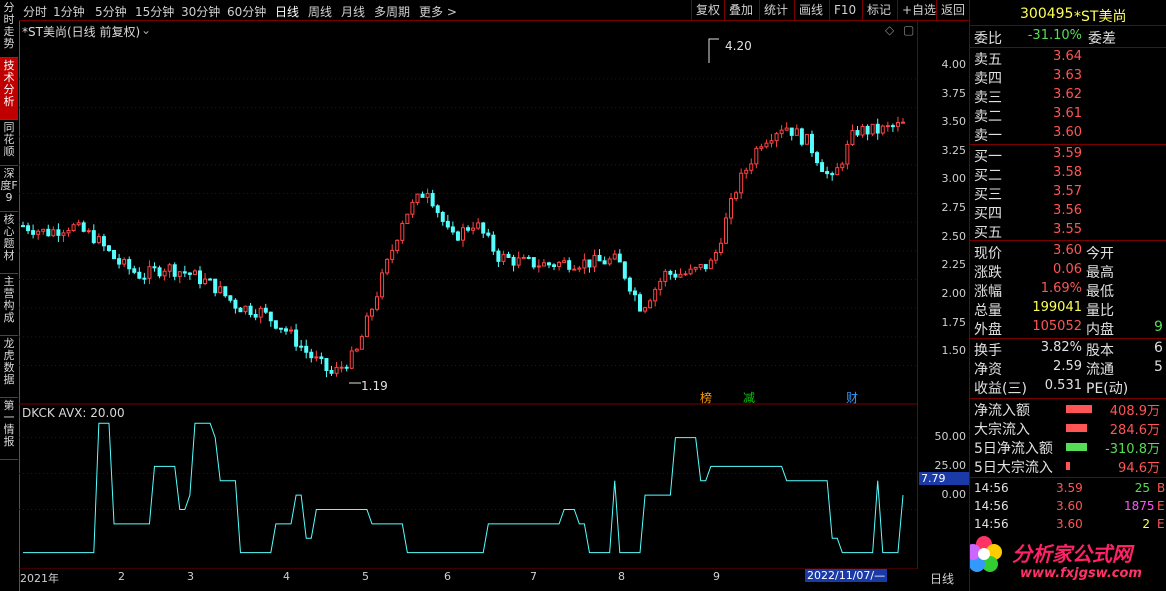 The width and height of the screenshot is (1166, 591). What do you see at coordinates (1069, 252) in the screenshot?
I see `stat-row: 现价 3.60 今开` at bounding box center [1069, 252].